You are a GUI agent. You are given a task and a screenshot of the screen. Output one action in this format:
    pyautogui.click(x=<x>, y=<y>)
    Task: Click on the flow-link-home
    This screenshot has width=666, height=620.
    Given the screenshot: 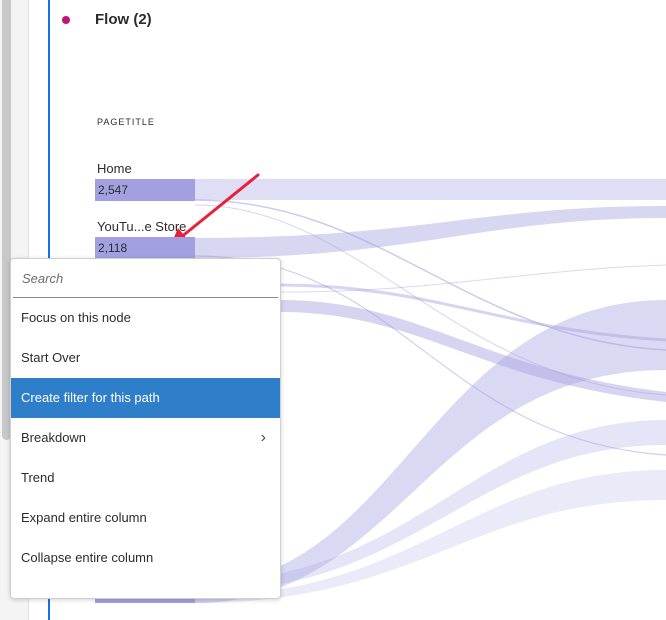 What is the action you would take?
    pyautogui.click(x=430, y=189)
    